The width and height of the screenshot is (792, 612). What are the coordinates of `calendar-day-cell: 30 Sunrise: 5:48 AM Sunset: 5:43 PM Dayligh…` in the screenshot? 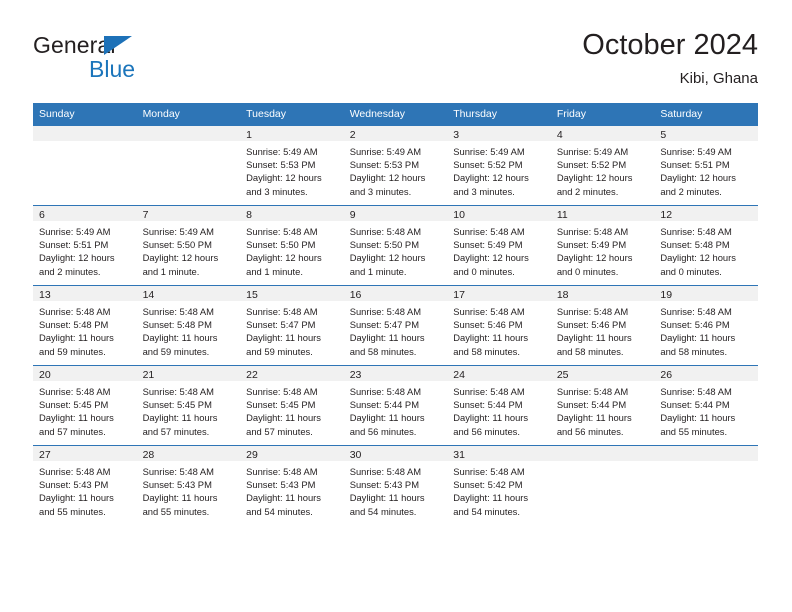 It's located at (395, 485).